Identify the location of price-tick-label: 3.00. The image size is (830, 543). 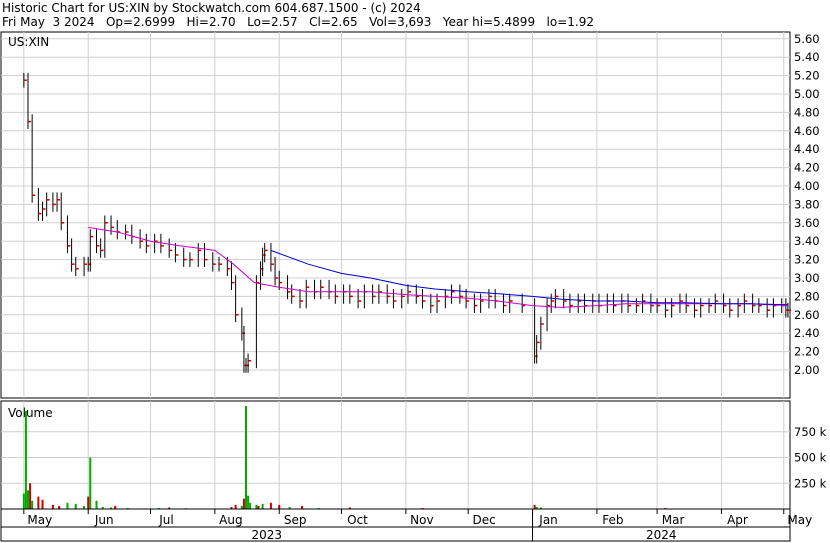
(807, 278).